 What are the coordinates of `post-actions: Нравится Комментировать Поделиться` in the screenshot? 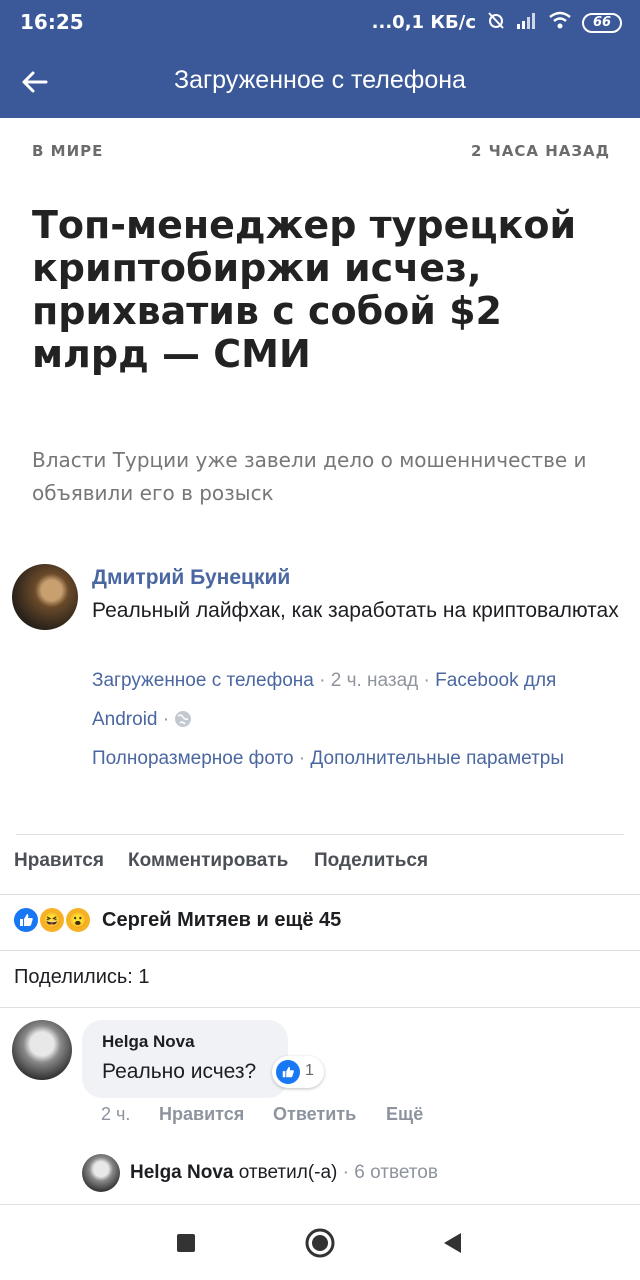 It's located at (320, 863).